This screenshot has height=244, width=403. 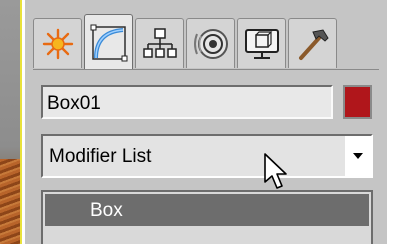 I want to click on stack-item-label: Box, so click(x=106, y=210).